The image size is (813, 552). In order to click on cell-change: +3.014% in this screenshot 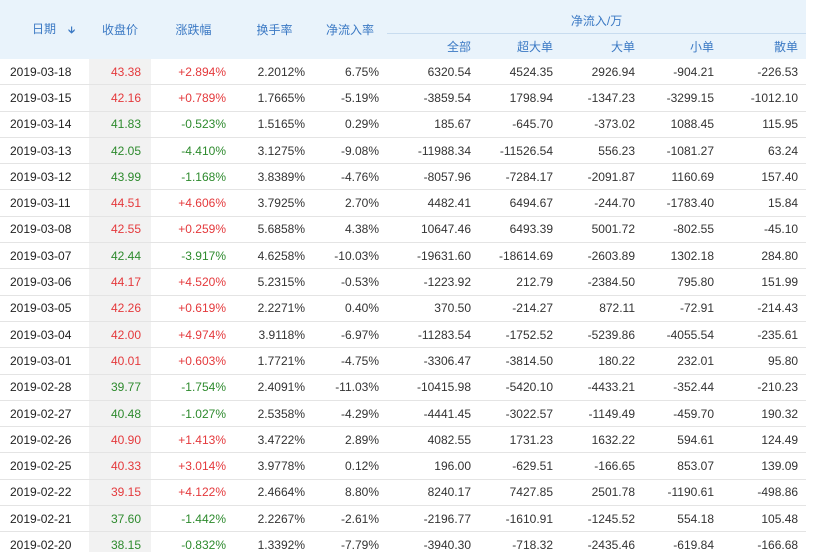, I will do `click(193, 466)`.